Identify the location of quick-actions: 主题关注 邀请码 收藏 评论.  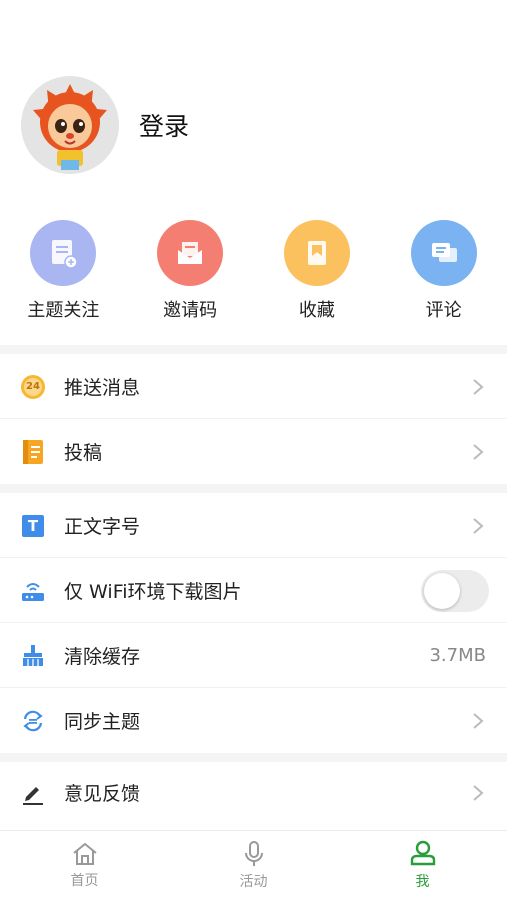
(253, 271).